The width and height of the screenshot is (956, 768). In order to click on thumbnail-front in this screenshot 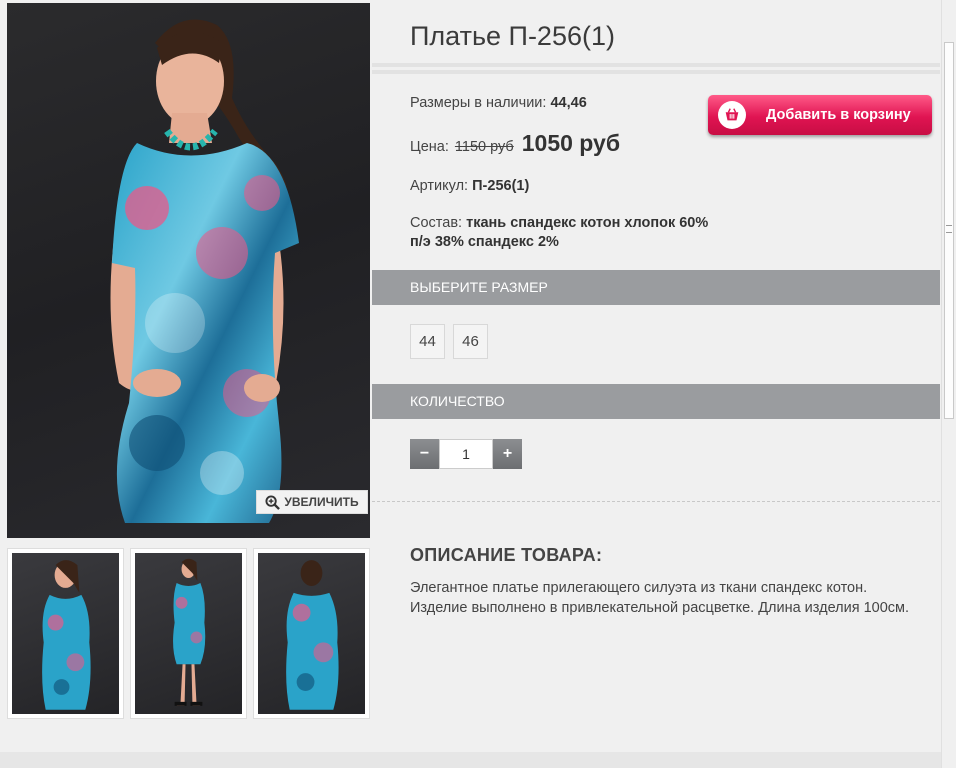, I will do `click(65, 633)`.